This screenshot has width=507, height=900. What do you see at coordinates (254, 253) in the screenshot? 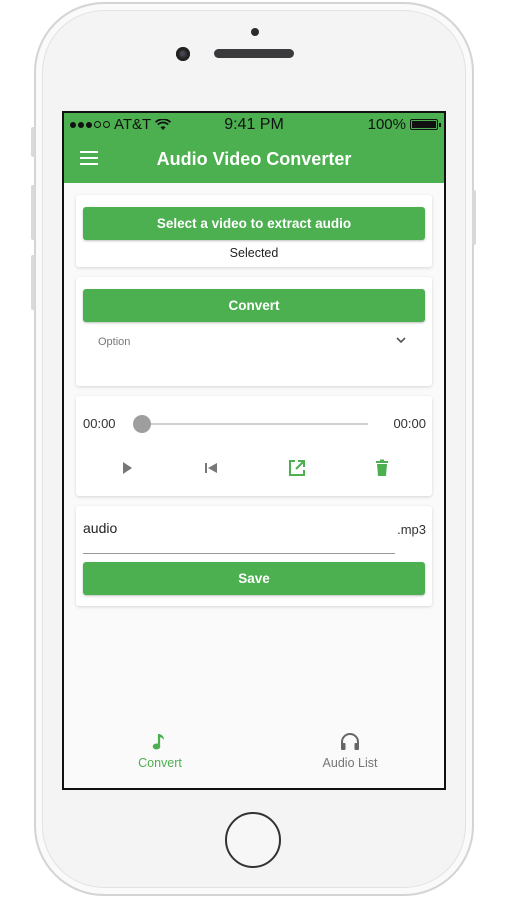
I see `selected-status: Selected` at bounding box center [254, 253].